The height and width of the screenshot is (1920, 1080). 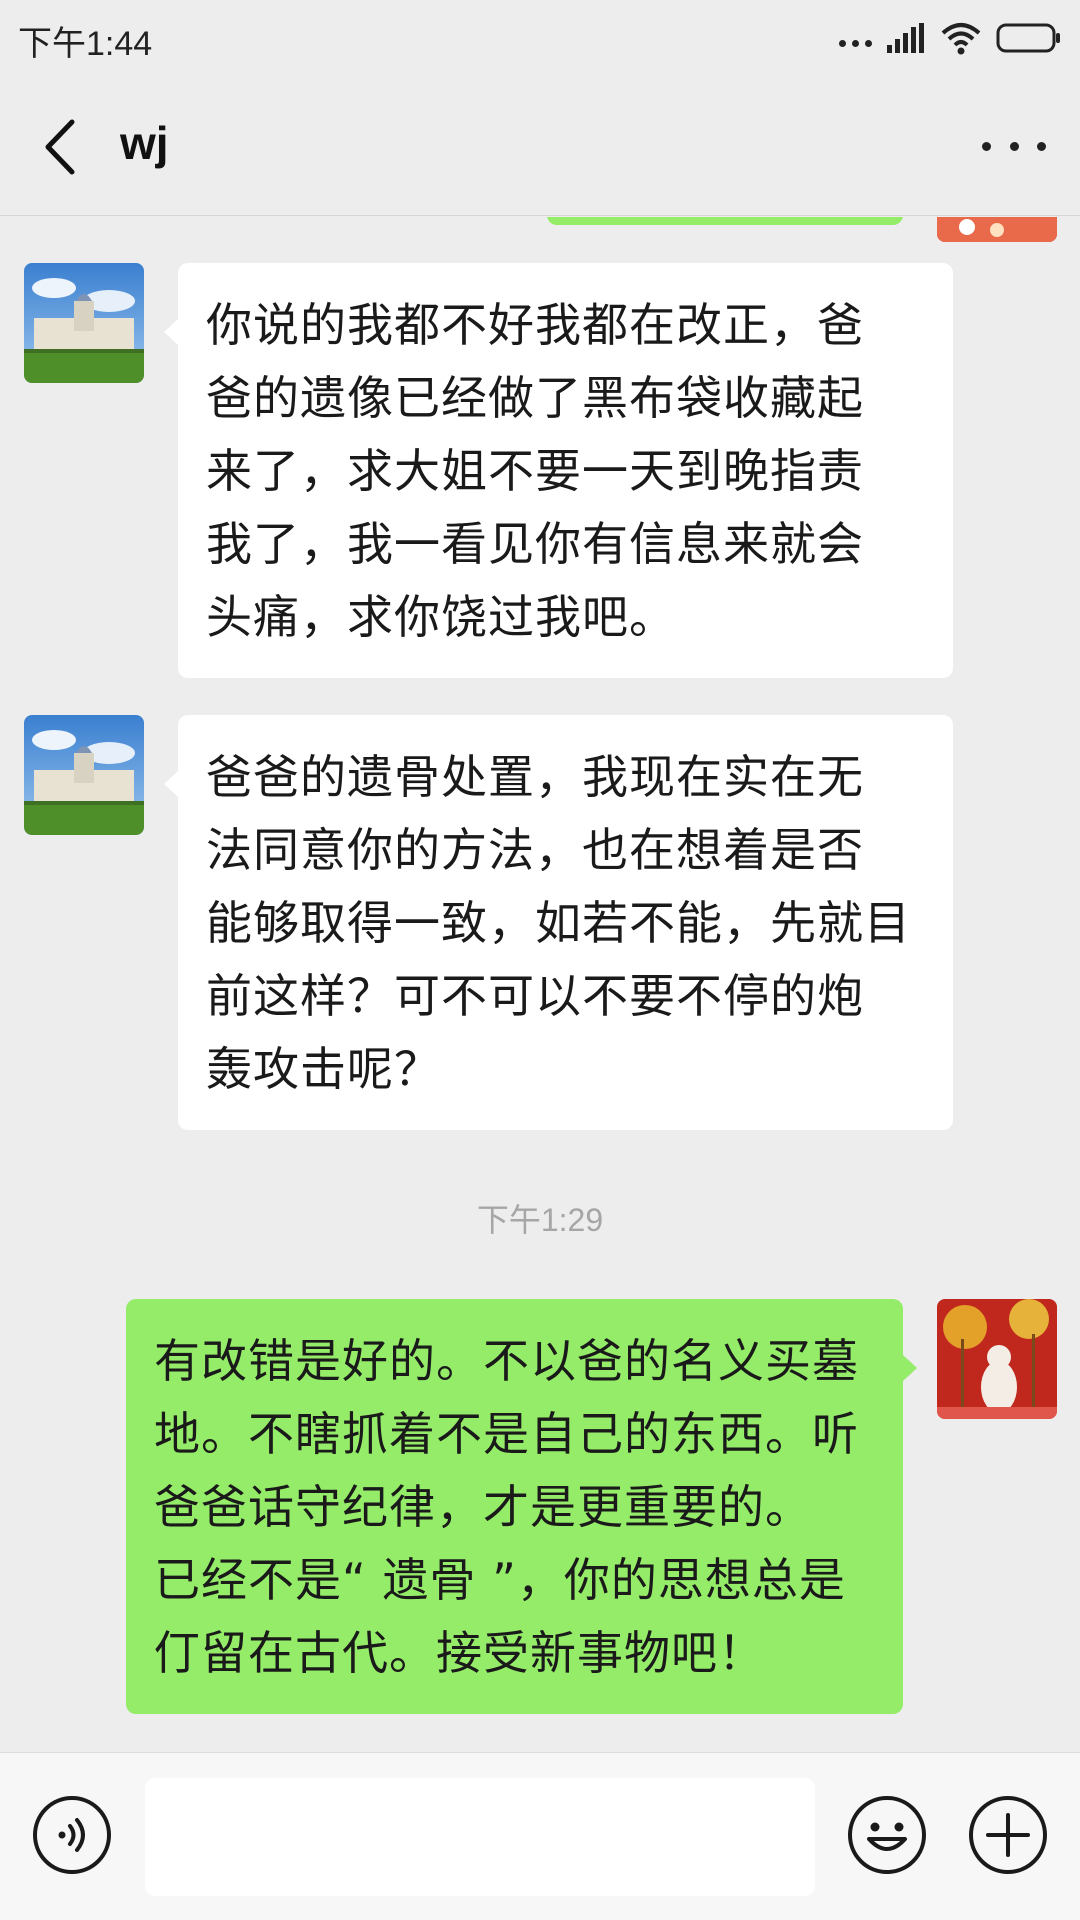 What do you see at coordinates (961, 39) in the screenshot?
I see `wifi-icon` at bounding box center [961, 39].